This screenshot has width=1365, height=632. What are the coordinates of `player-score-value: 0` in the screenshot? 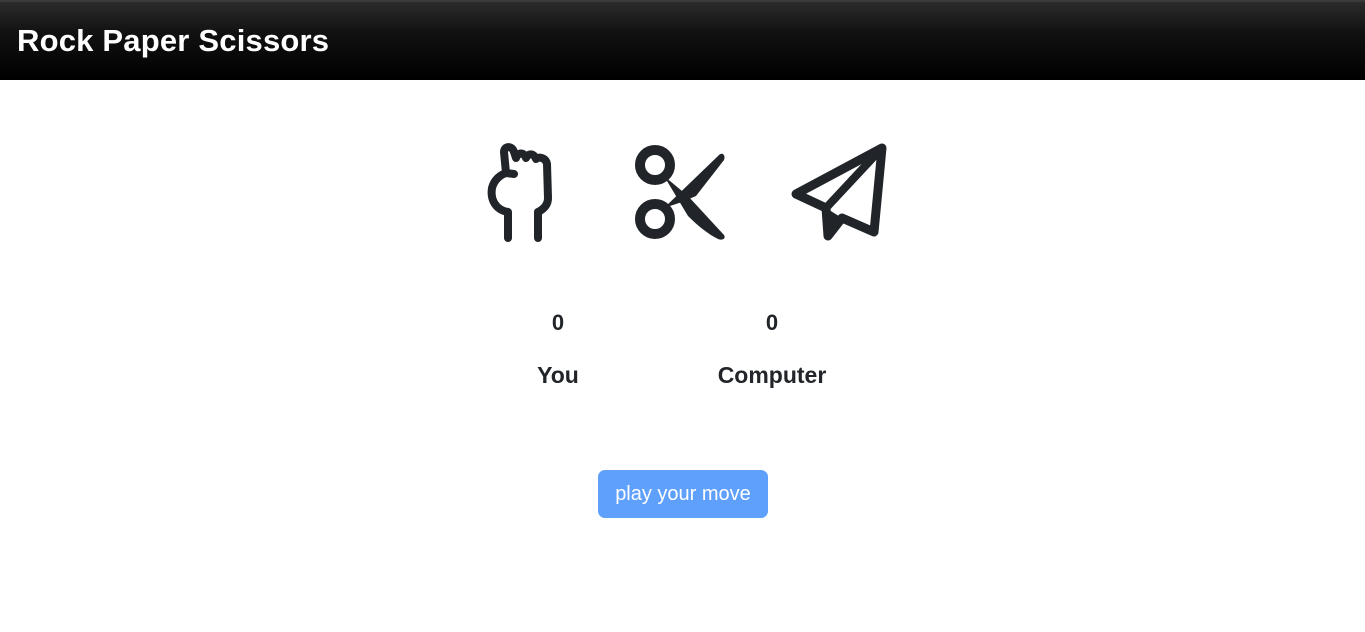 It's located at (558, 322).